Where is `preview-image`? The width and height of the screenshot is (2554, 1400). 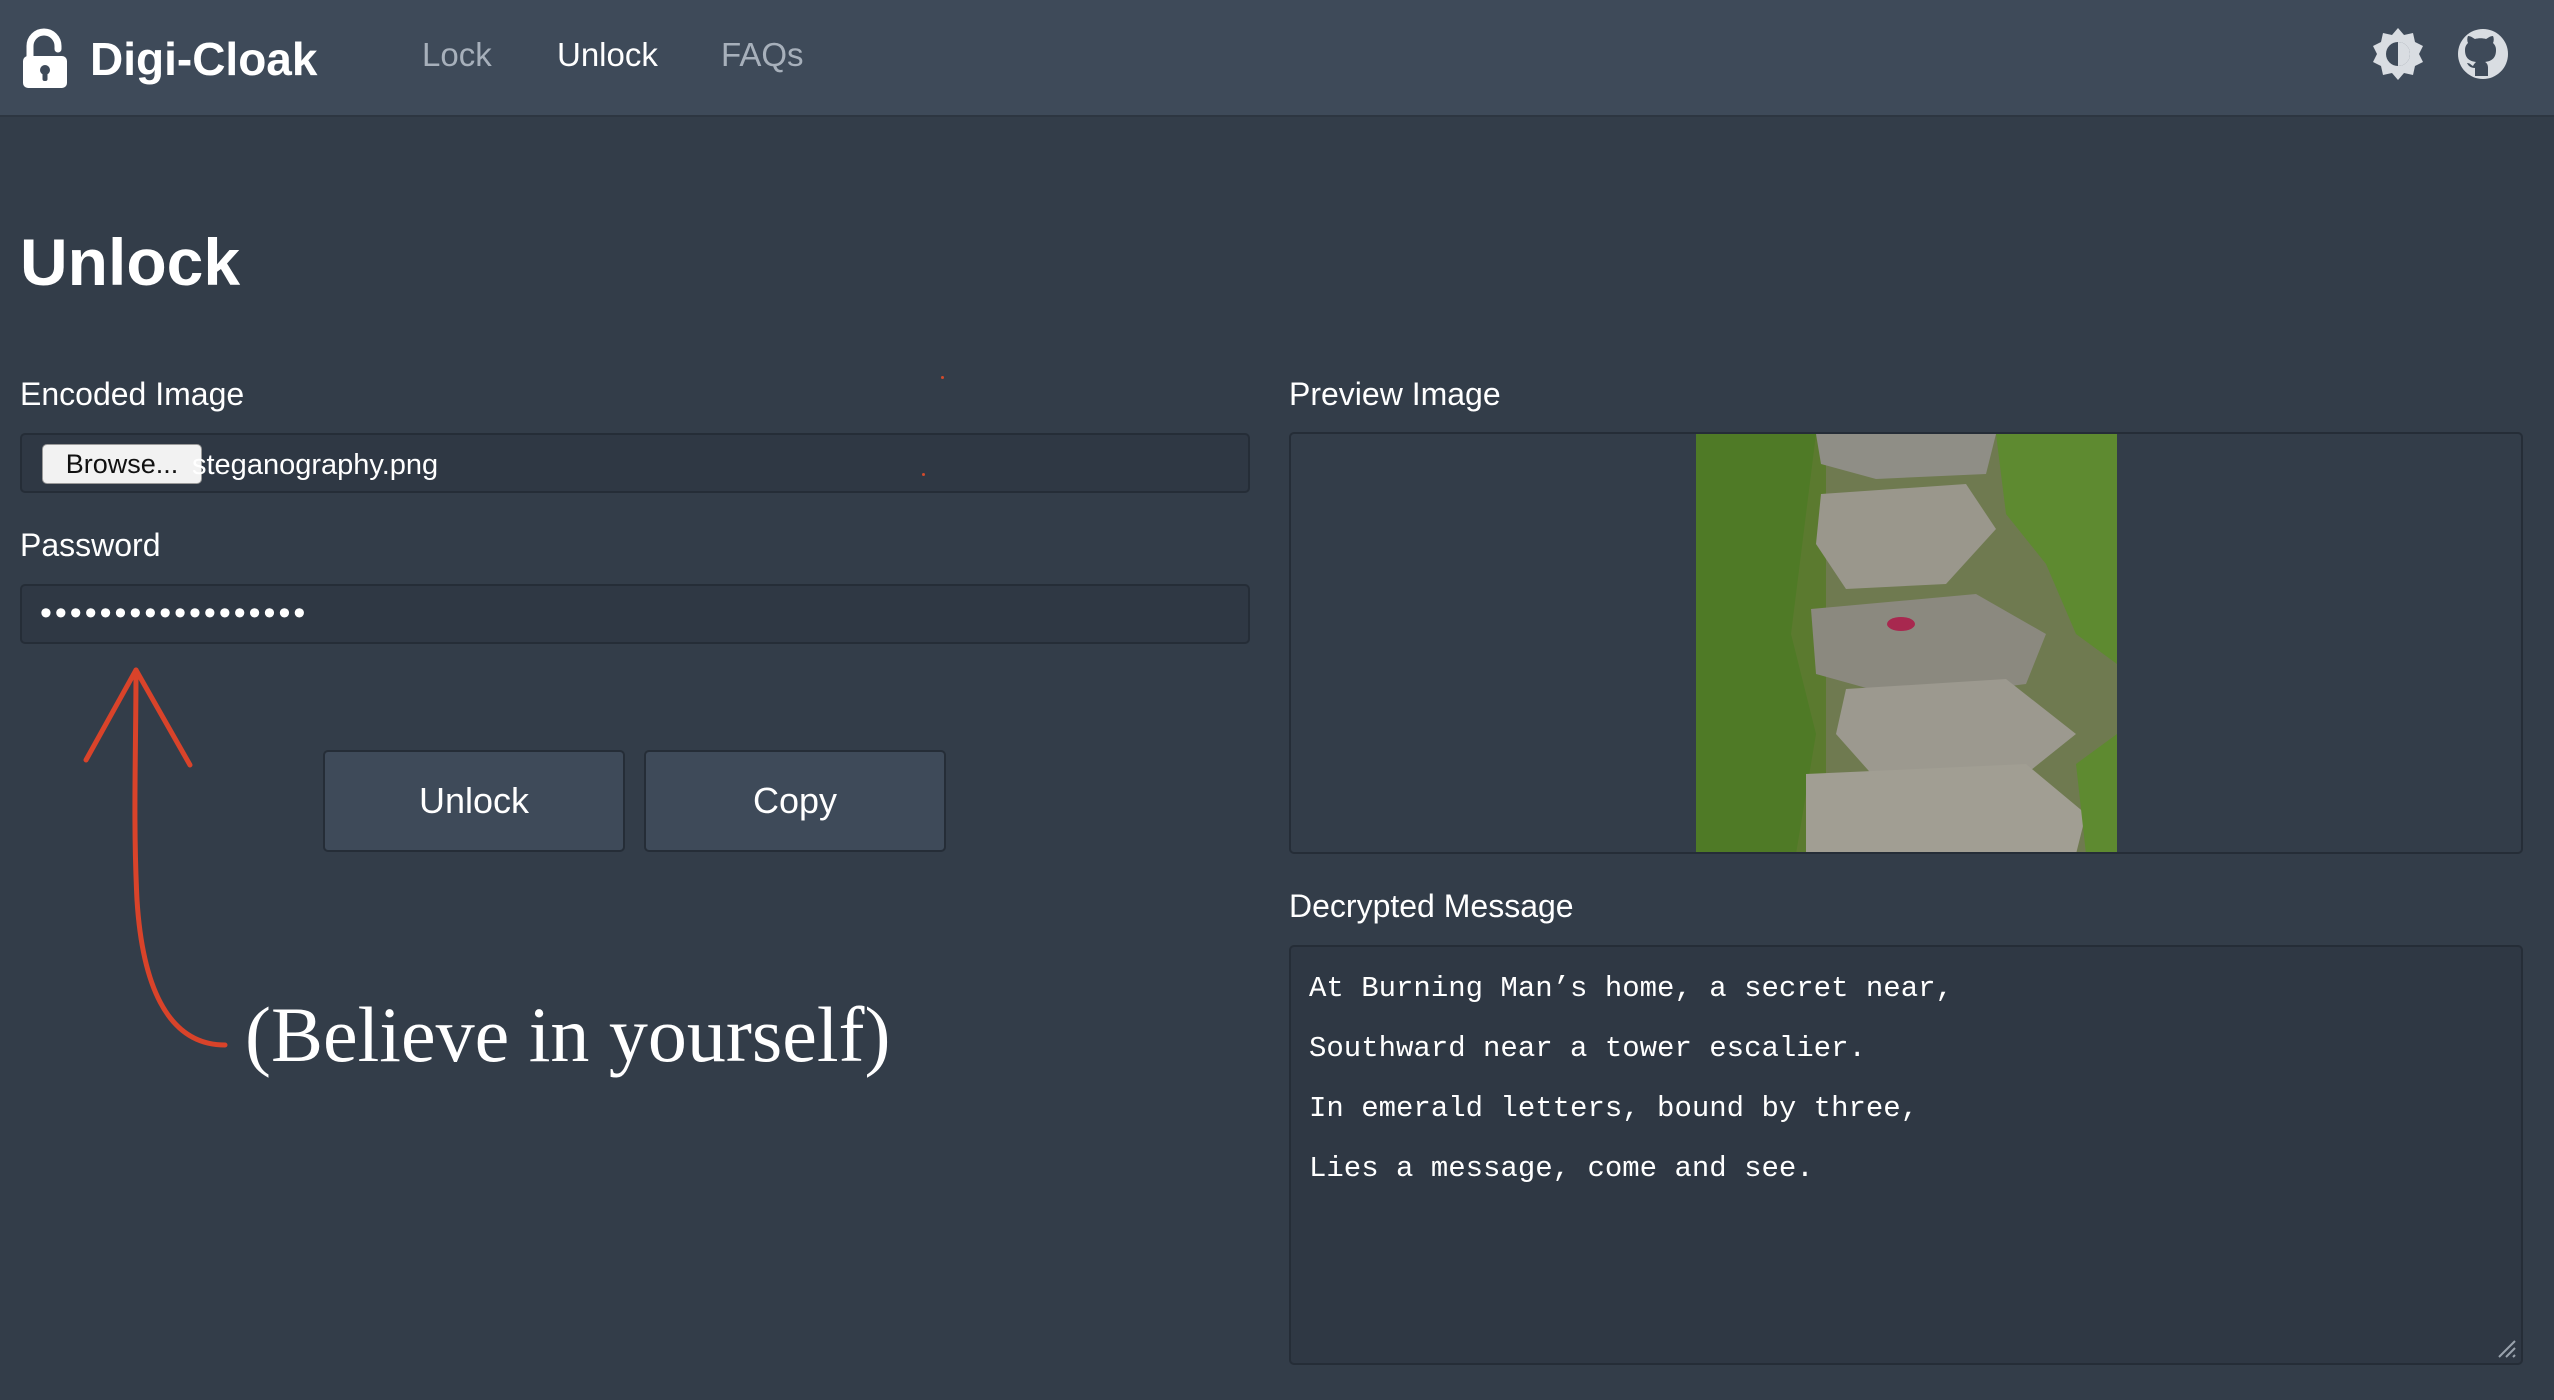
preview-image is located at coordinates (1906, 643).